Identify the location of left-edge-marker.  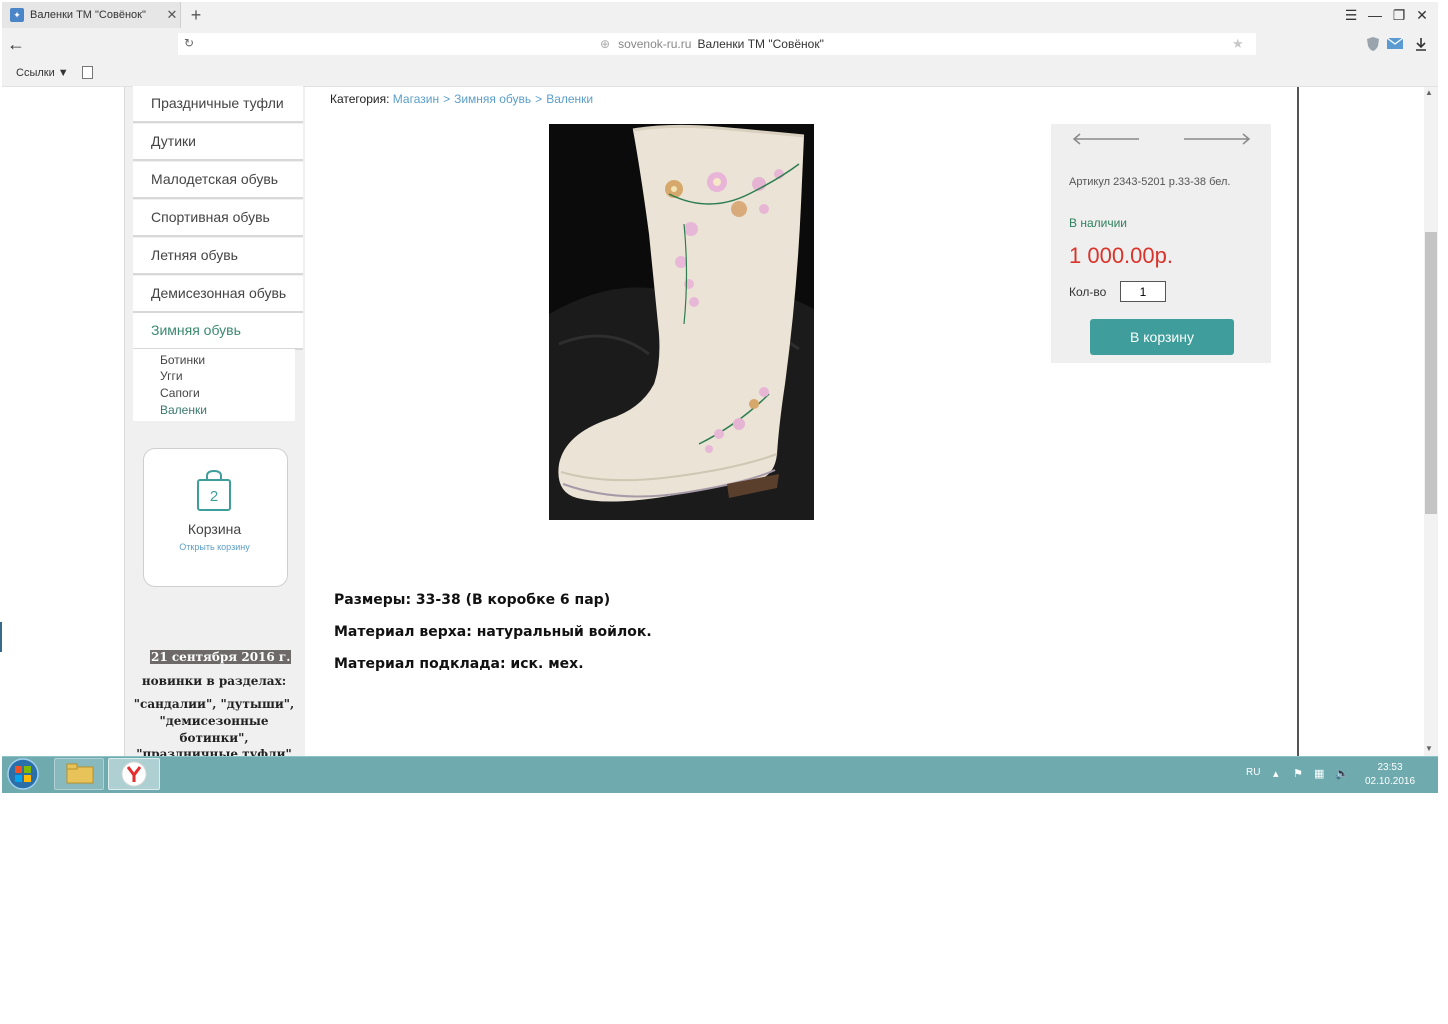
(1, 637).